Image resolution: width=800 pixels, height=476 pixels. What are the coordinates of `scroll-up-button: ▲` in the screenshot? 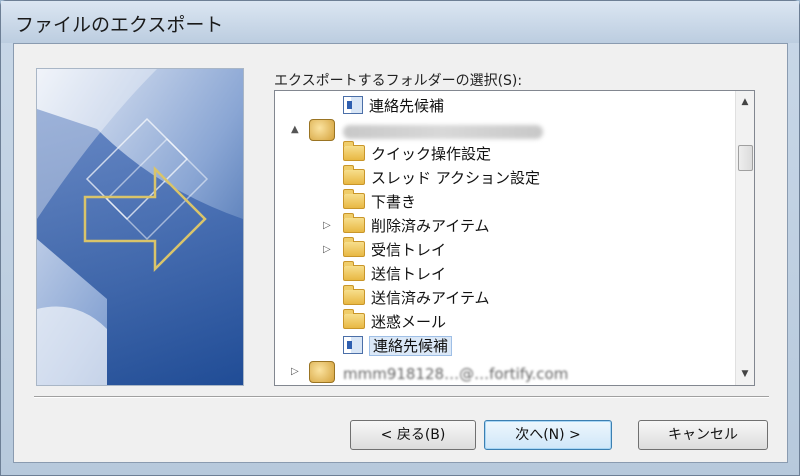 It's located at (745, 102).